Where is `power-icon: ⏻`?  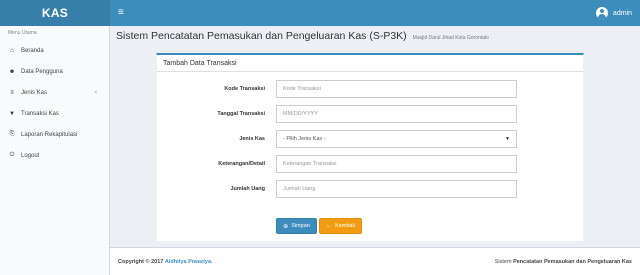 power-icon: ⏻ is located at coordinates (12, 155).